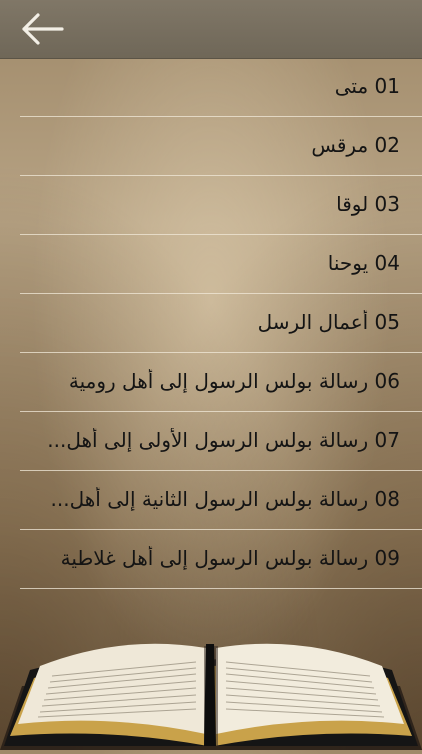 The image size is (422, 754). What do you see at coordinates (214, 558) in the screenshot?
I see `chapter-title: رسالة بولس الرسول إلى أهل غلاطية` at bounding box center [214, 558].